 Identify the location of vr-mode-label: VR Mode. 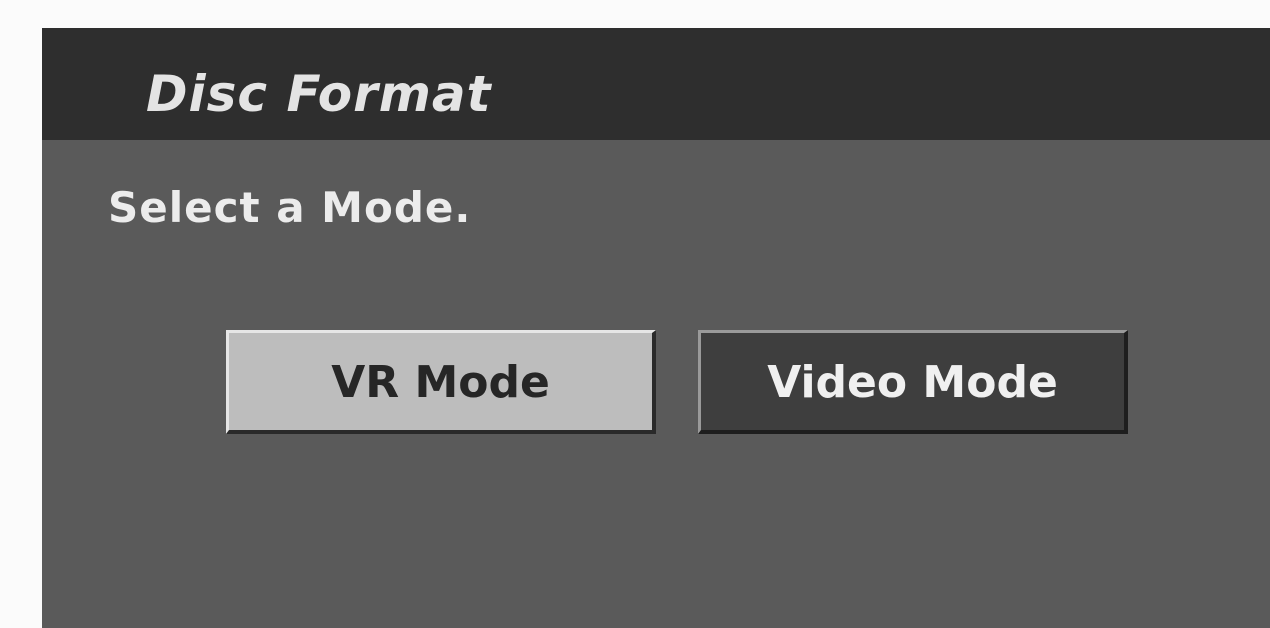
(440, 382).